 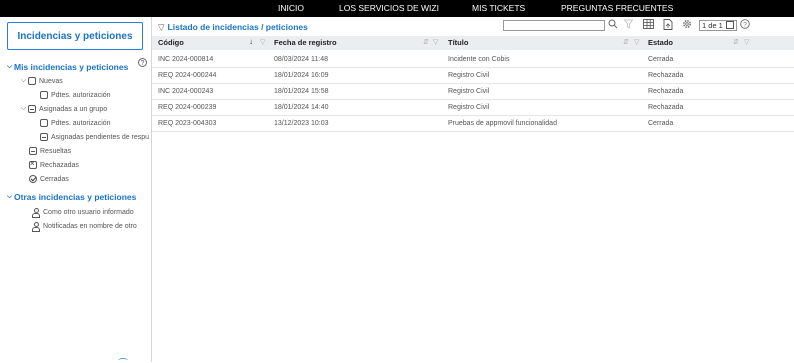 I want to click on x-box-icon, so click(x=33, y=164).